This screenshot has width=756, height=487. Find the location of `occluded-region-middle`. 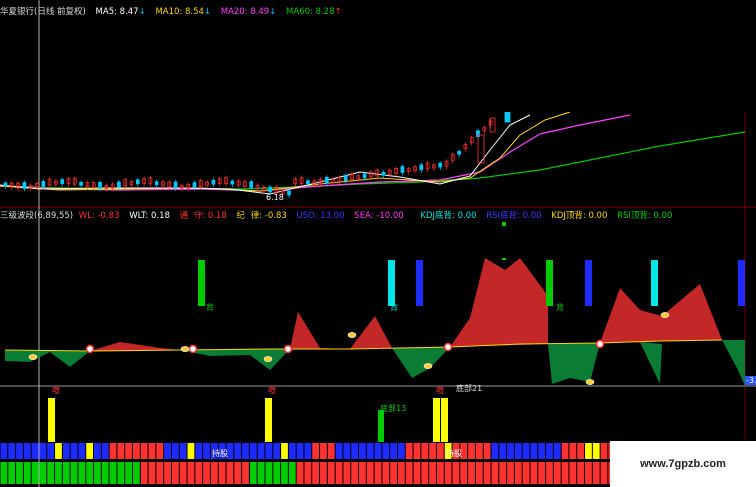

occluded-region-middle is located at coordinates (378, 242).